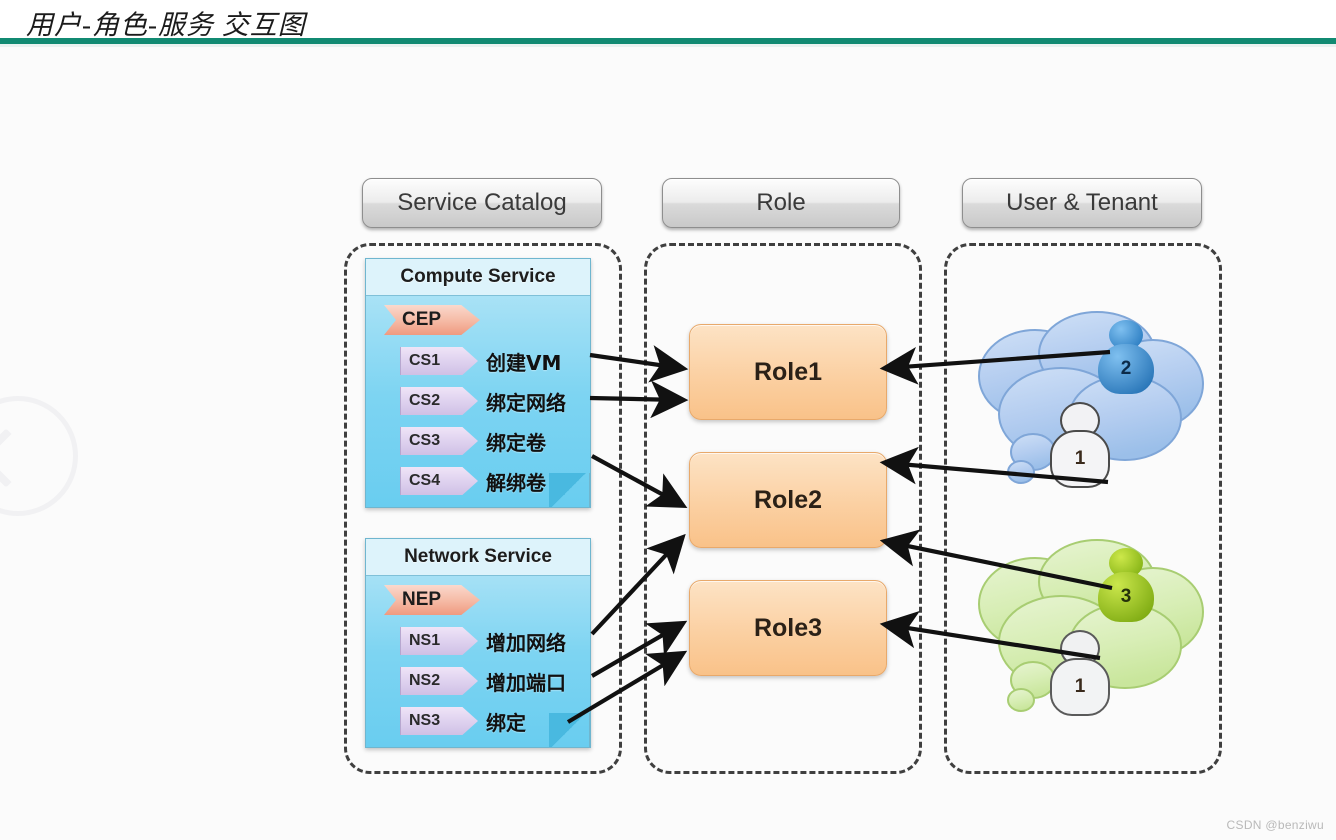 Image resolution: width=1336 pixels, height=840 pixels. What do you see at coordinates (439, 481) in the screenshot?
I see `operation-tag-cs4: CS4` at bounding box center [439, 481].